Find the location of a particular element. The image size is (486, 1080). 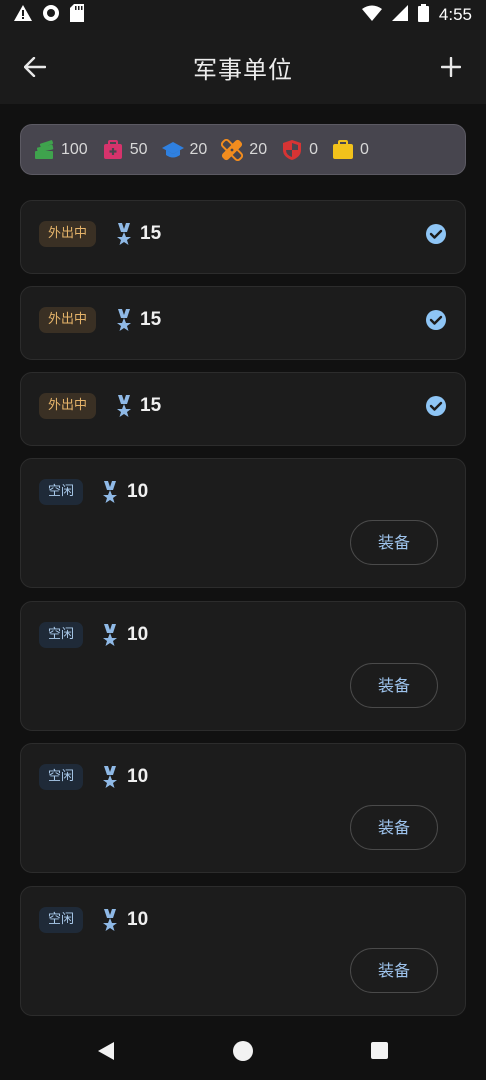

wifi-icon is located at coordinates (371, 15).